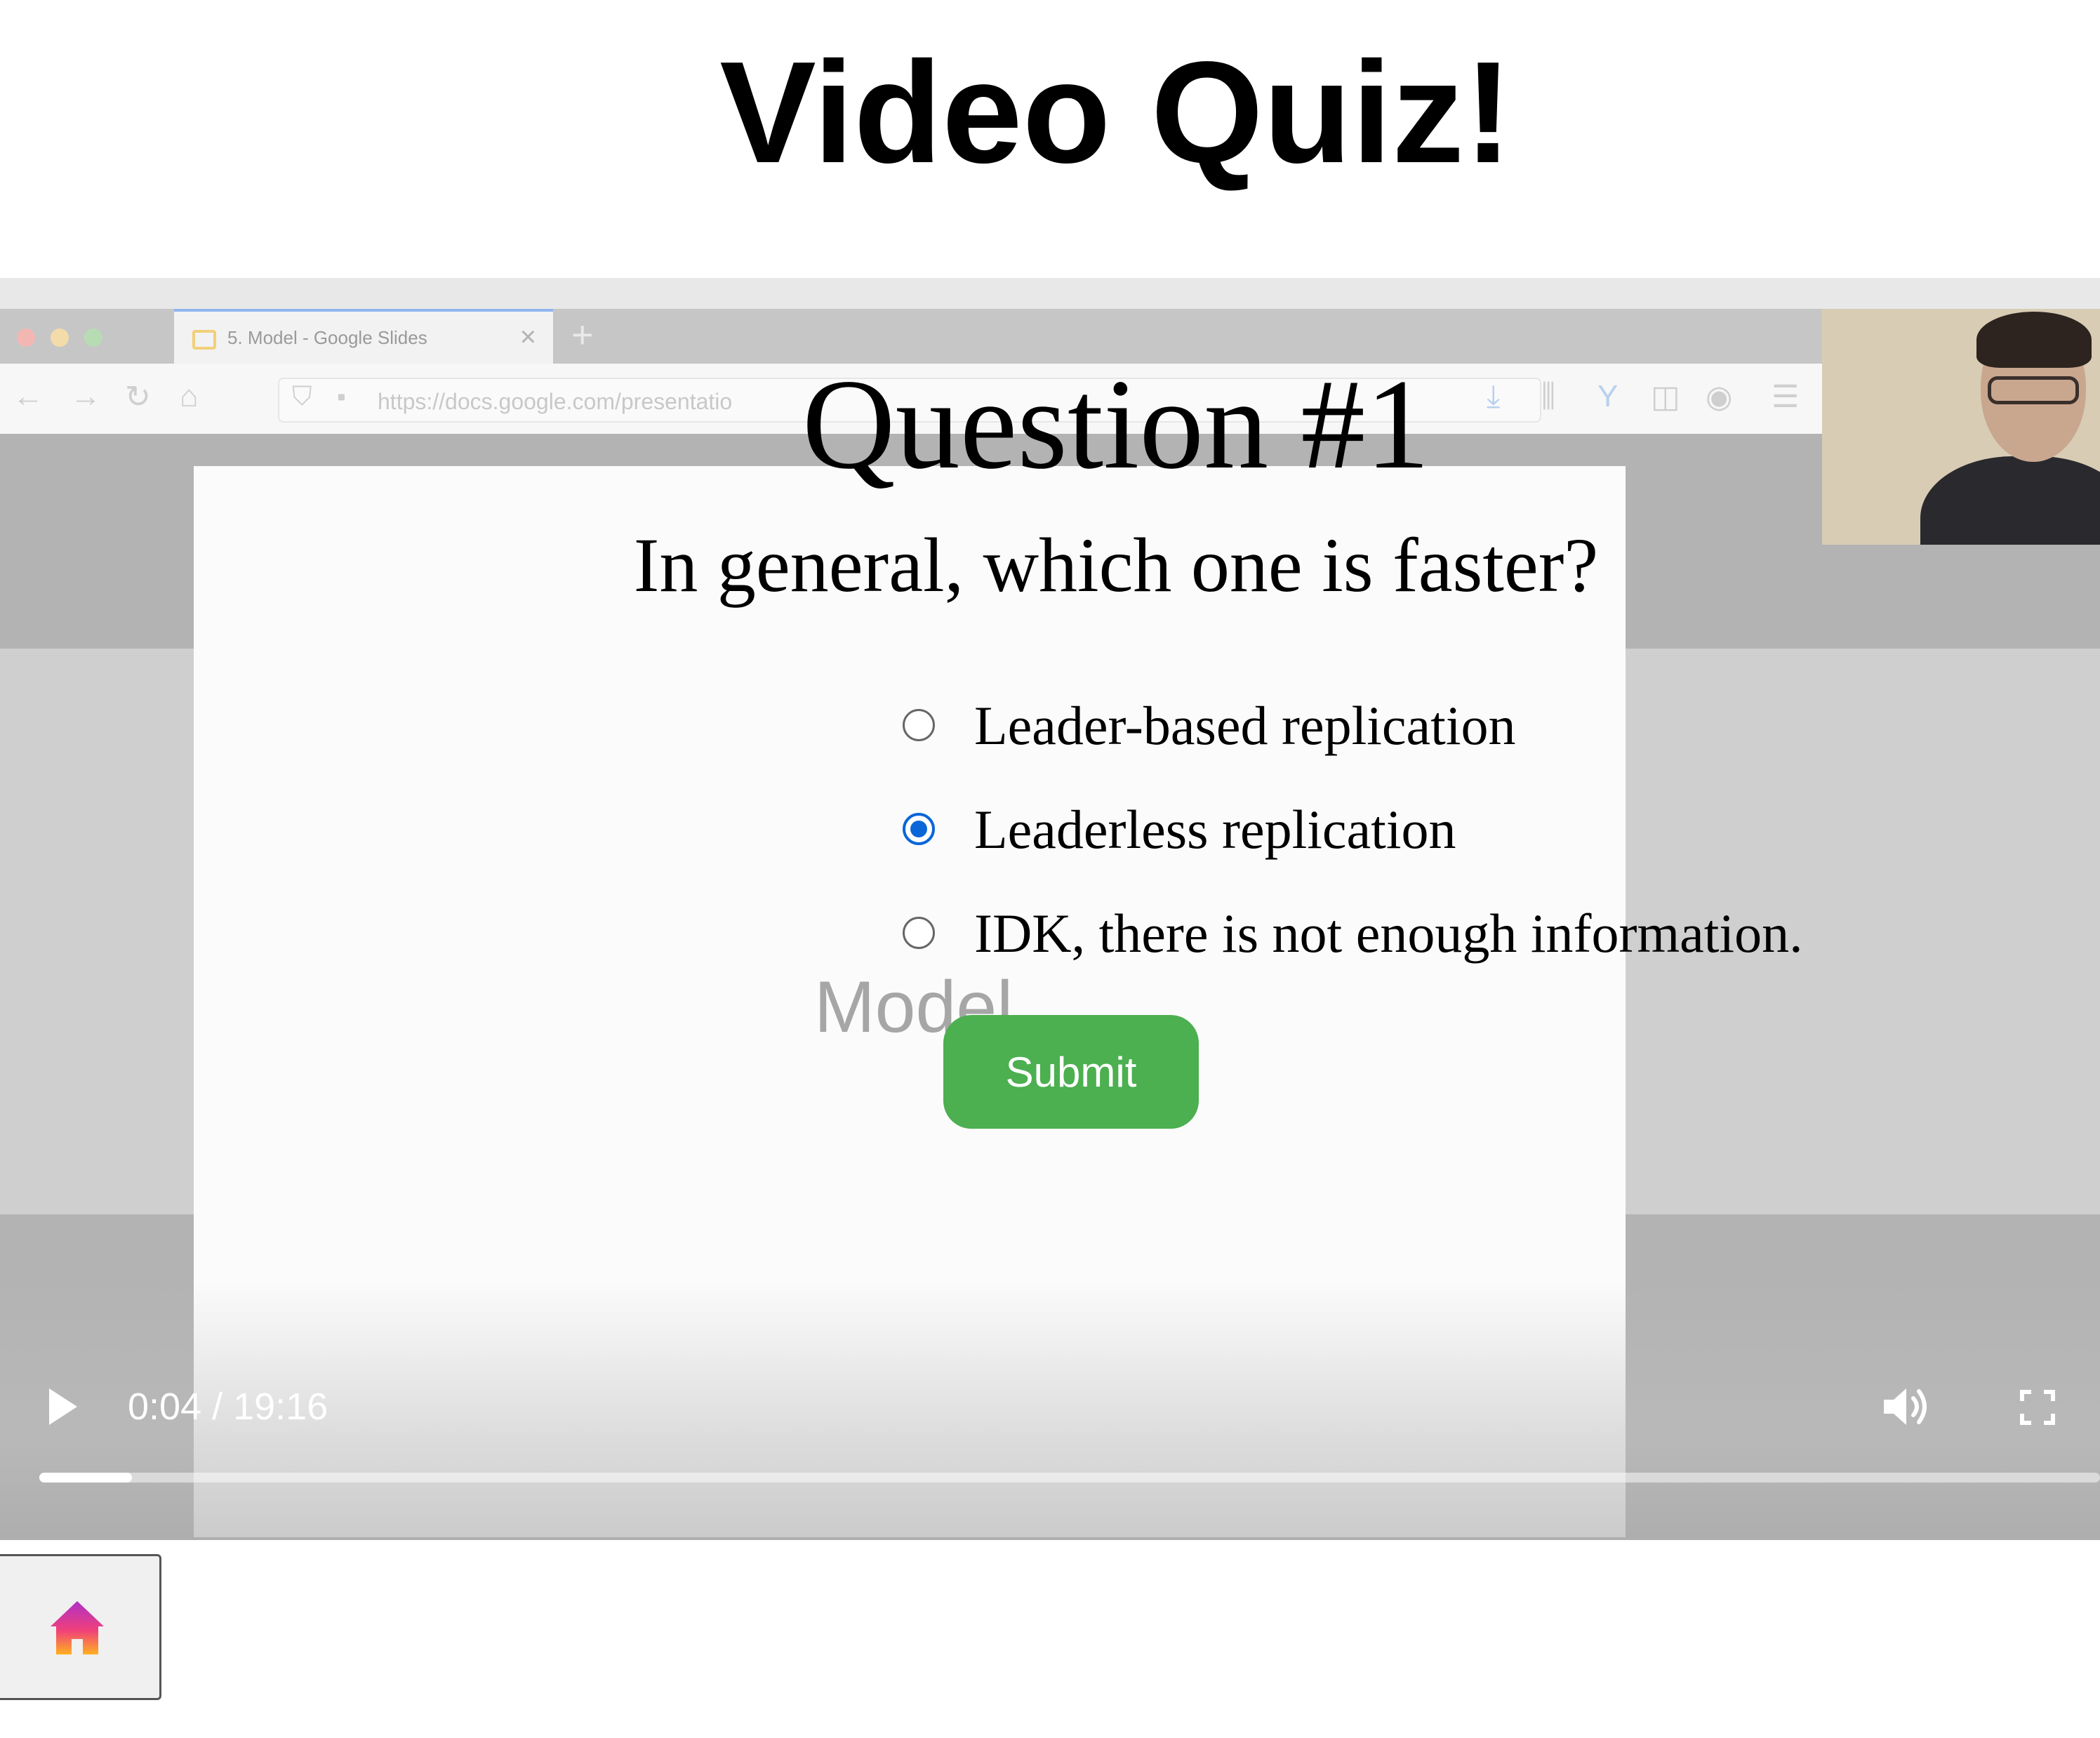 Image resolution: width=2100 pixels, height=1738 pixels. Describe the element at coordinates (204, 340) in the screenshot. I see `slides-icon` at that location.